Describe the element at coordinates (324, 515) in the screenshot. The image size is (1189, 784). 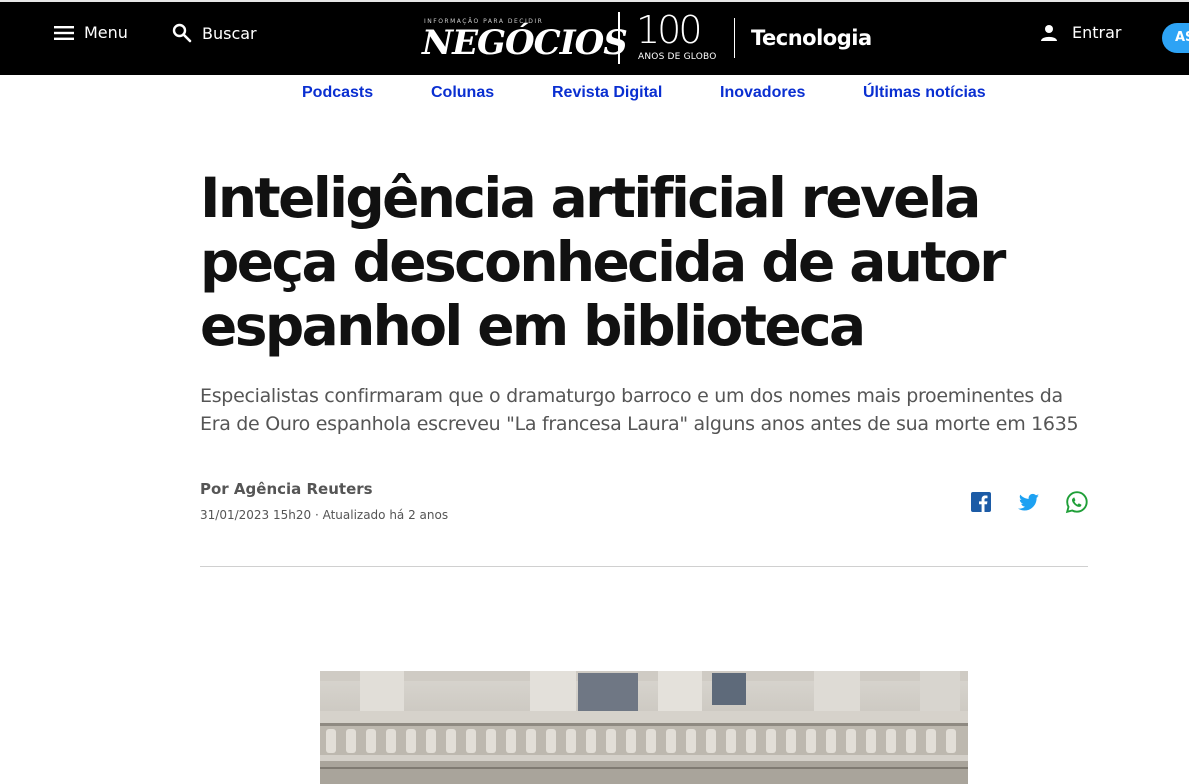
I see `article-dateline: 31/01/2023 15h20 · Atualizado há 2 anos` at that location.